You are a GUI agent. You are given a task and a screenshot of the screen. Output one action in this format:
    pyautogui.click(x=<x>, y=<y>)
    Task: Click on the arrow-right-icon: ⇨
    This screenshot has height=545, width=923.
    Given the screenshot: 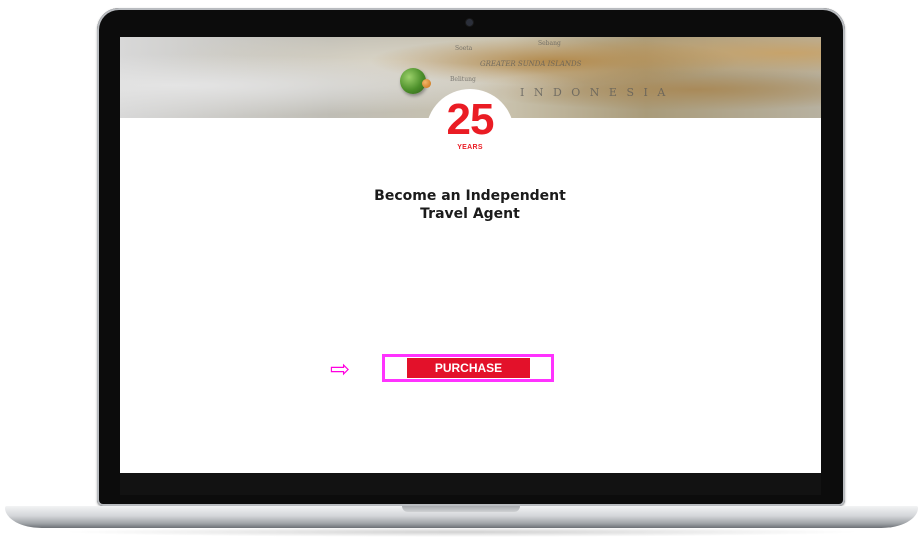 What is the action you would take?
    pyautogui.click(x=340, y=369)
    